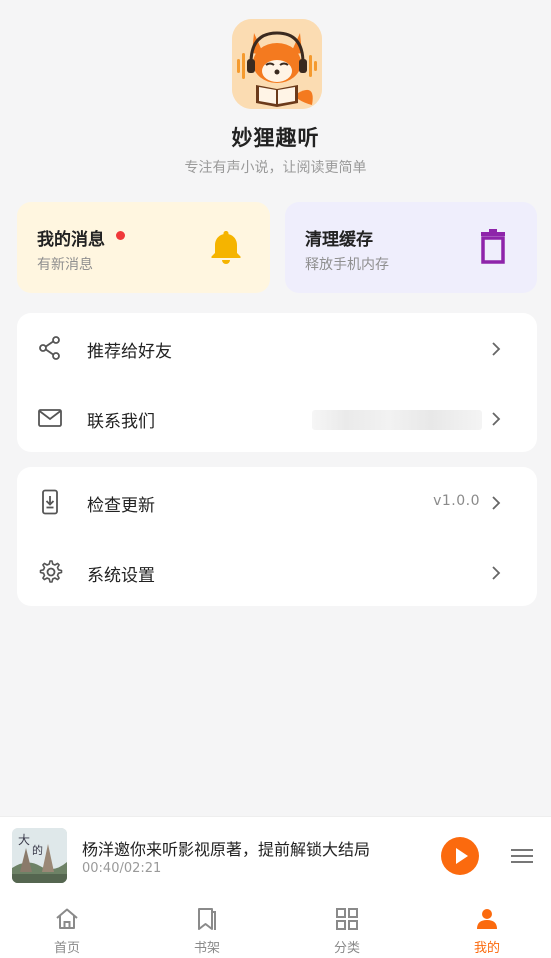  I want to click on unread-dot, so click(120, 235).